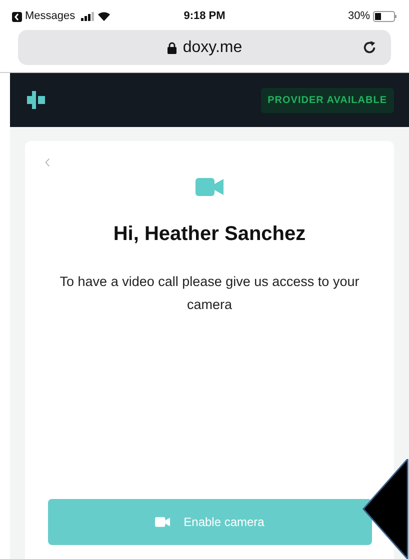  I want to click on camera-icon, so click(162, 522).